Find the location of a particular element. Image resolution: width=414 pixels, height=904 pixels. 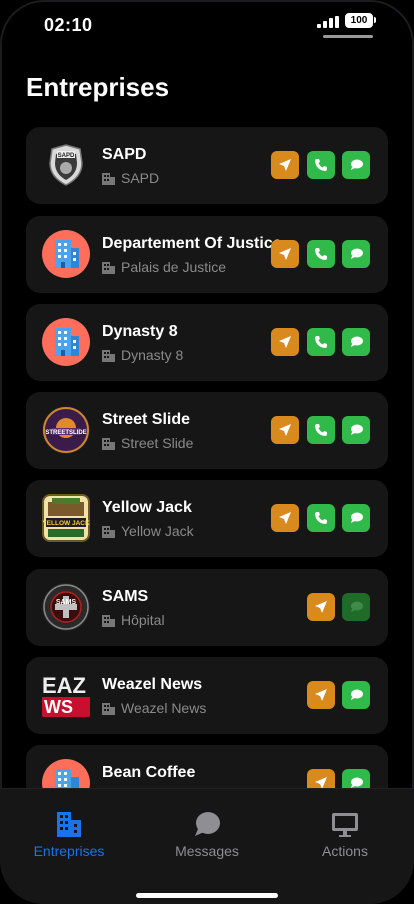

company-location-label: Street Slide is located at coordinates (157, 443).